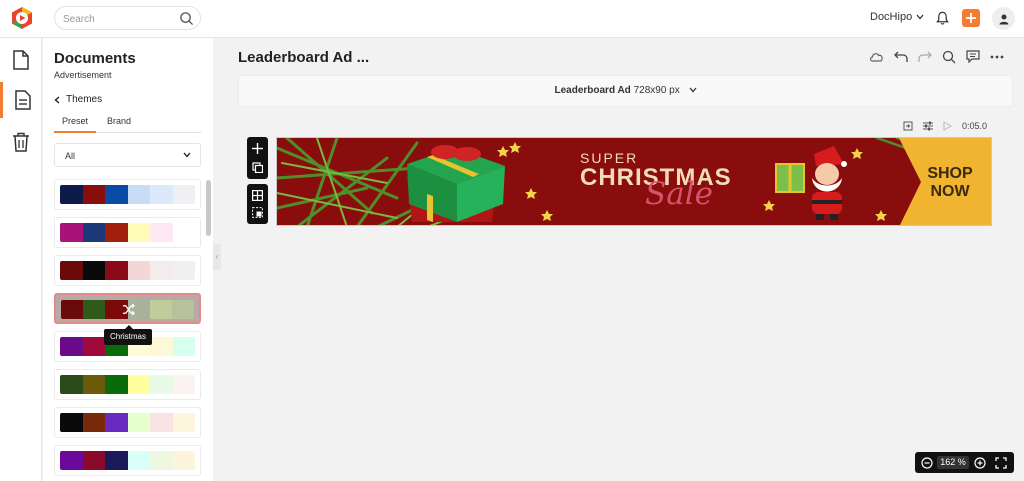  I want to click on avatar, so click(1003, 18).